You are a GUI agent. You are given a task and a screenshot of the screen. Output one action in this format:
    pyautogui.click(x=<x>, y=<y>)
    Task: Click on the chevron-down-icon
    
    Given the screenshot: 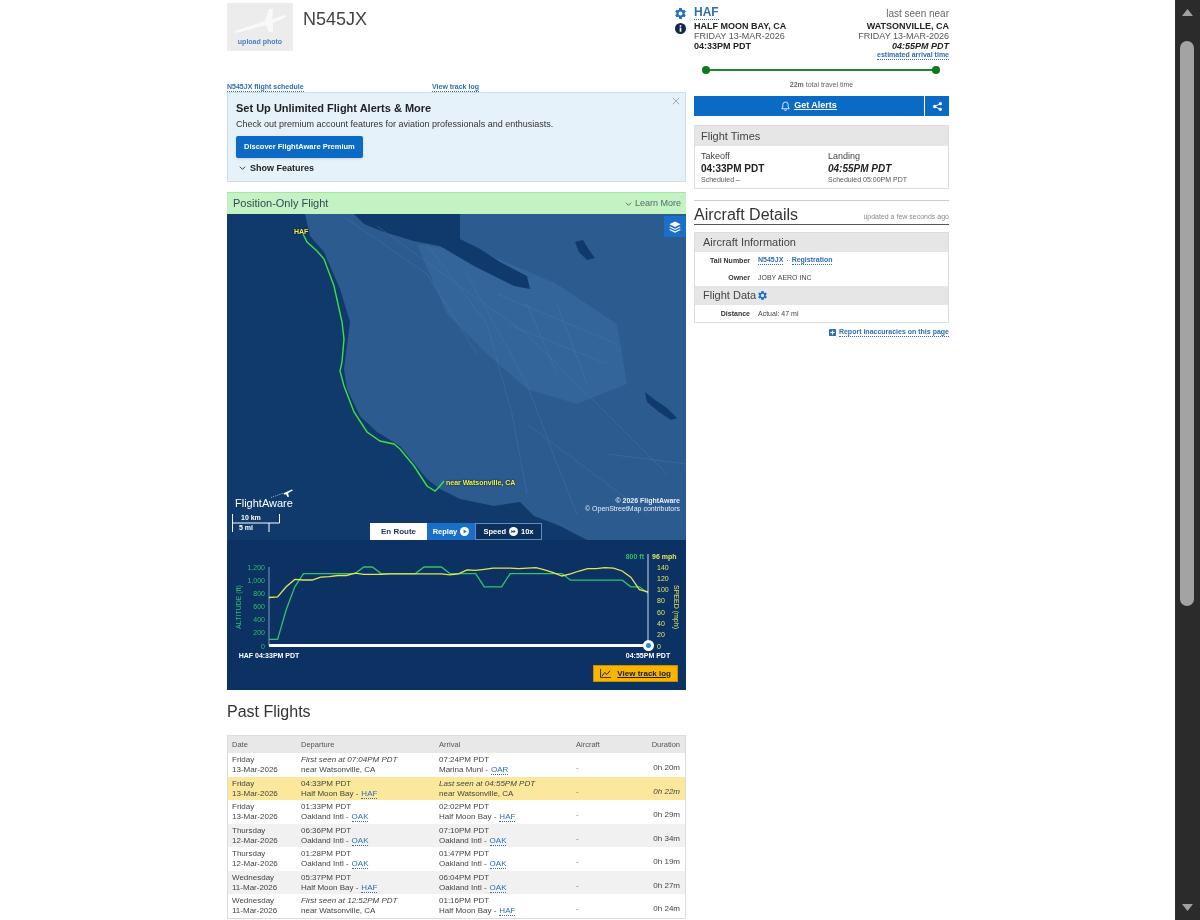 What is the action you would take?
    pyautogui.click(x=628, y=203)
    